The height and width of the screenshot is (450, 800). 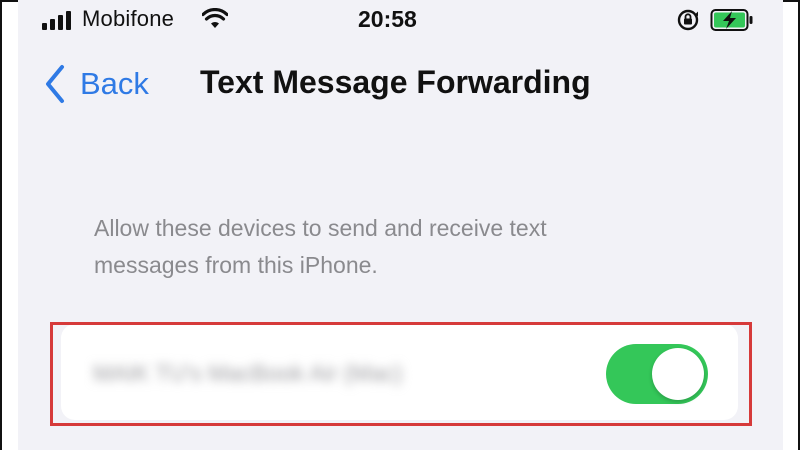 I want to click on rotation-lock-icon, so click(x=688, y=20).